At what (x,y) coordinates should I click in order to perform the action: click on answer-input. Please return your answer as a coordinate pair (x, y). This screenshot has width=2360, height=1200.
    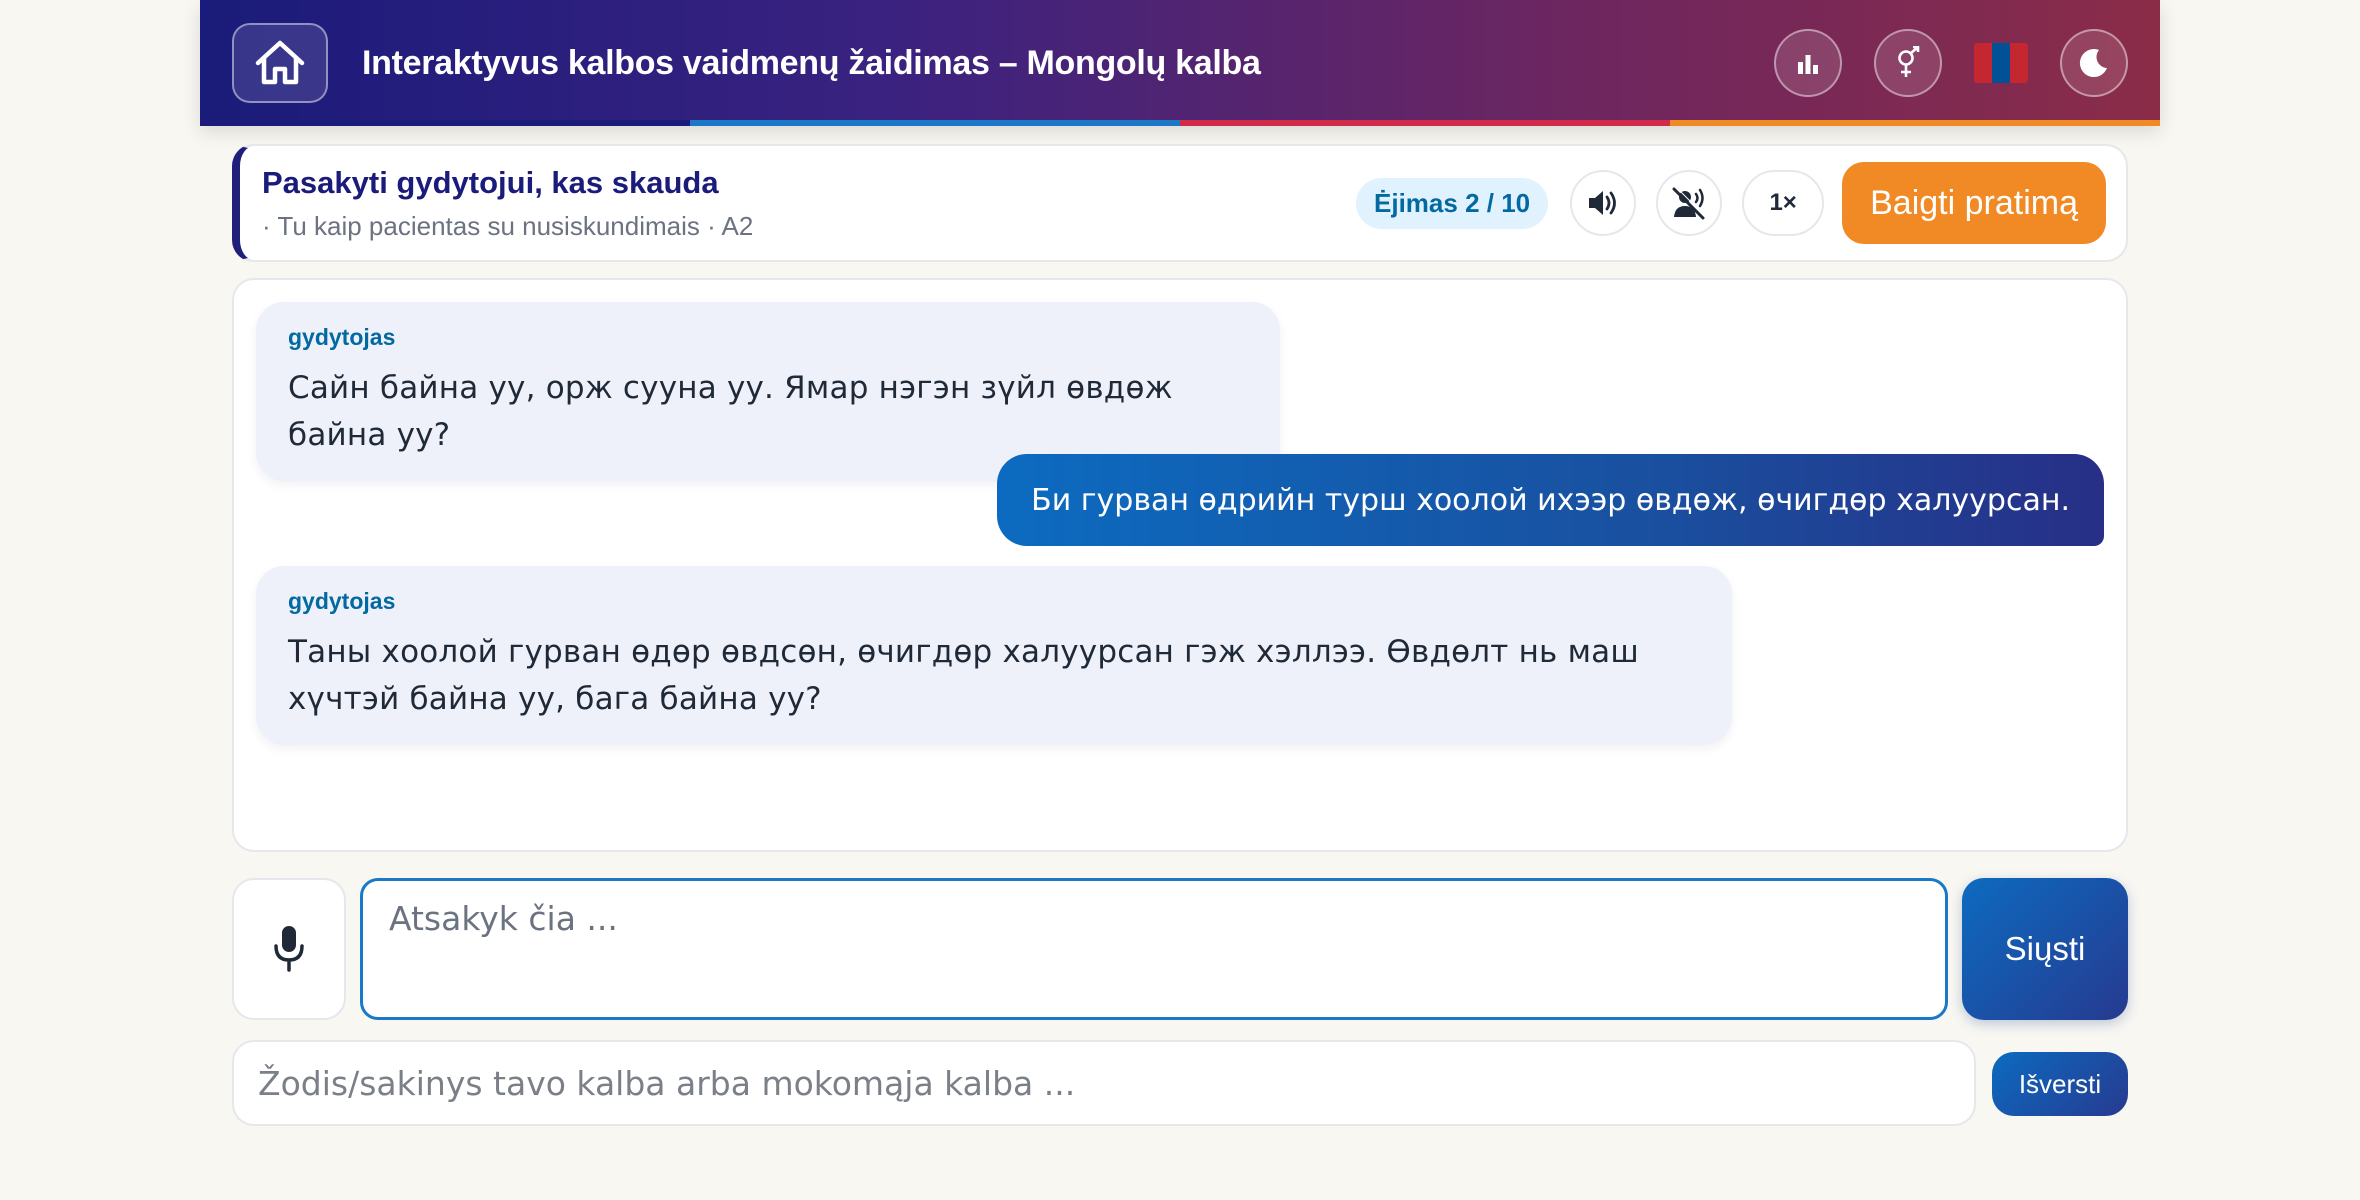
    Looking at the image, I should click on (1154, 949).